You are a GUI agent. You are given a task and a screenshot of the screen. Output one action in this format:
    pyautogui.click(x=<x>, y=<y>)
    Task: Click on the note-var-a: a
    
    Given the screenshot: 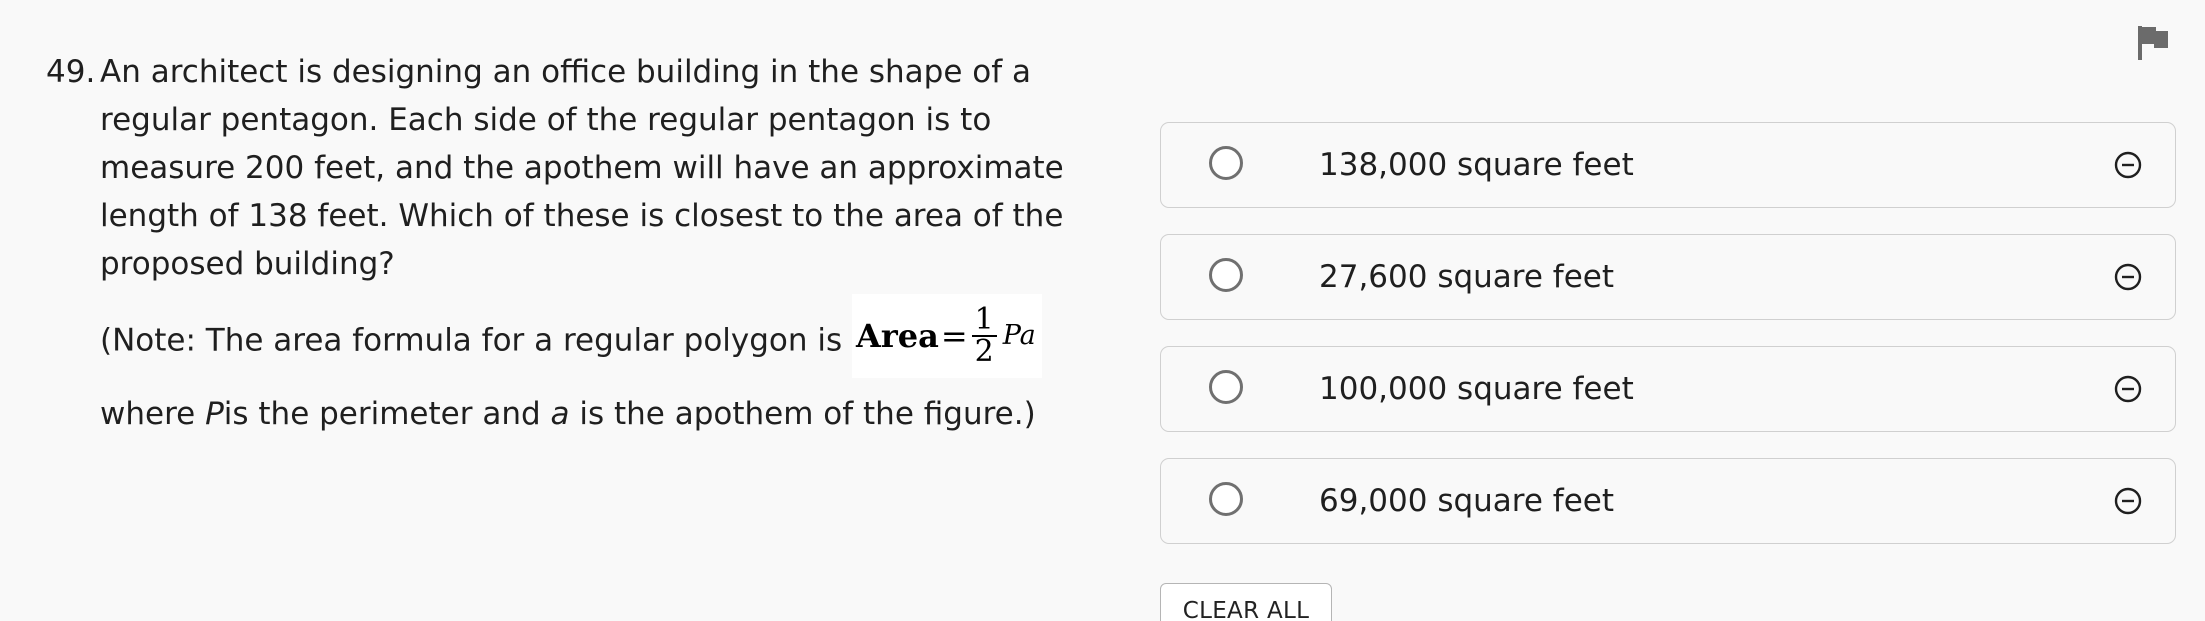 What is the action you would take?
    pyautogui.click(x=560, y=414)
    